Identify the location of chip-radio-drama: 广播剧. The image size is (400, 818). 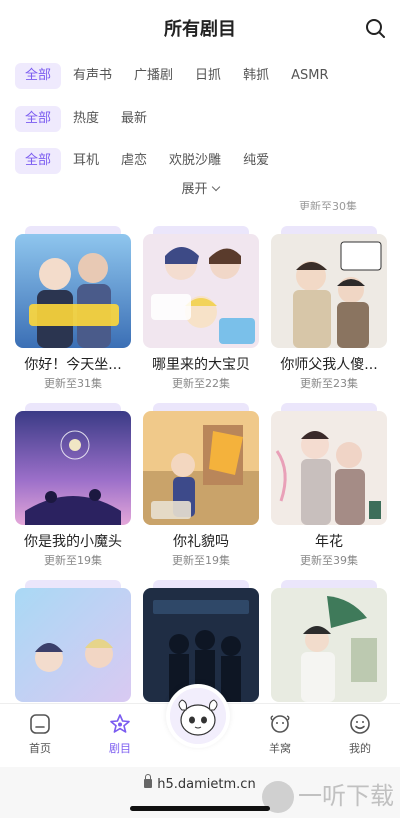
(153, 76).